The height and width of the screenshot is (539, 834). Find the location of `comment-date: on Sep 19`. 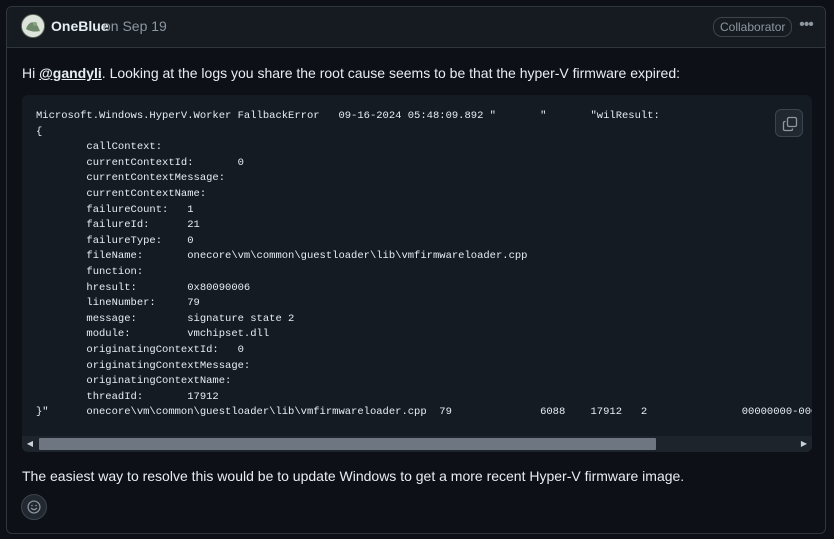

comment-date: on Sep 19 is located at coordinates (135, 26).